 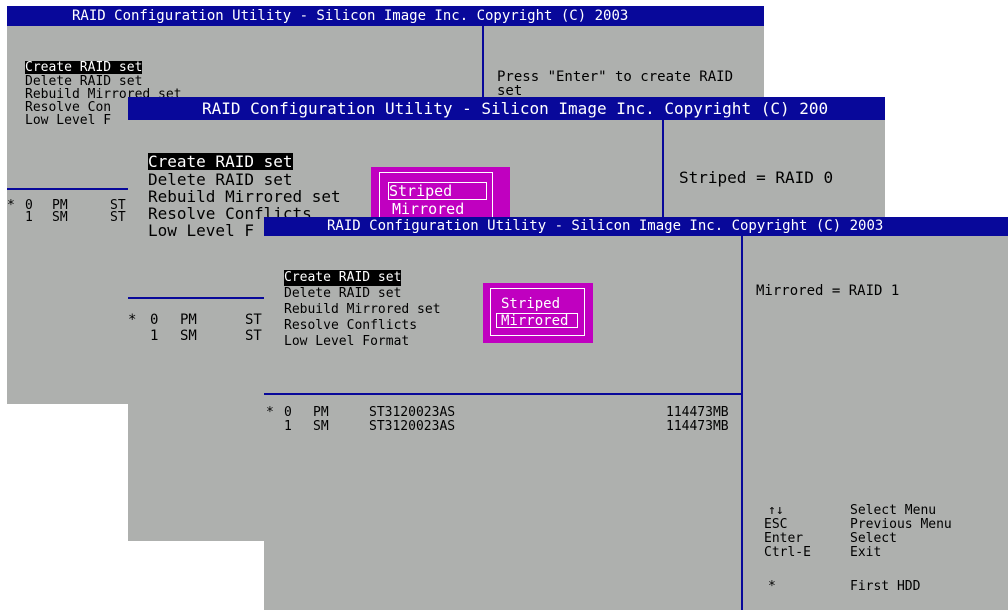 What do you see at coordinates (772, 586) in the screenshot?
I see `star-icon: *` at bounding box center [772, 586].